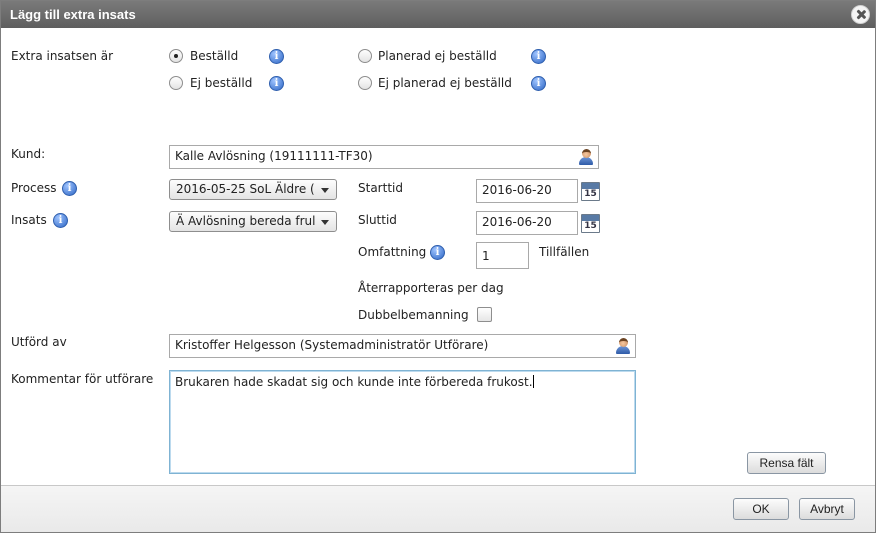 The image size is (876, 533). I want to click on kund-field: Kalle Avlösning (19111111-TF30), so click(384, 157).